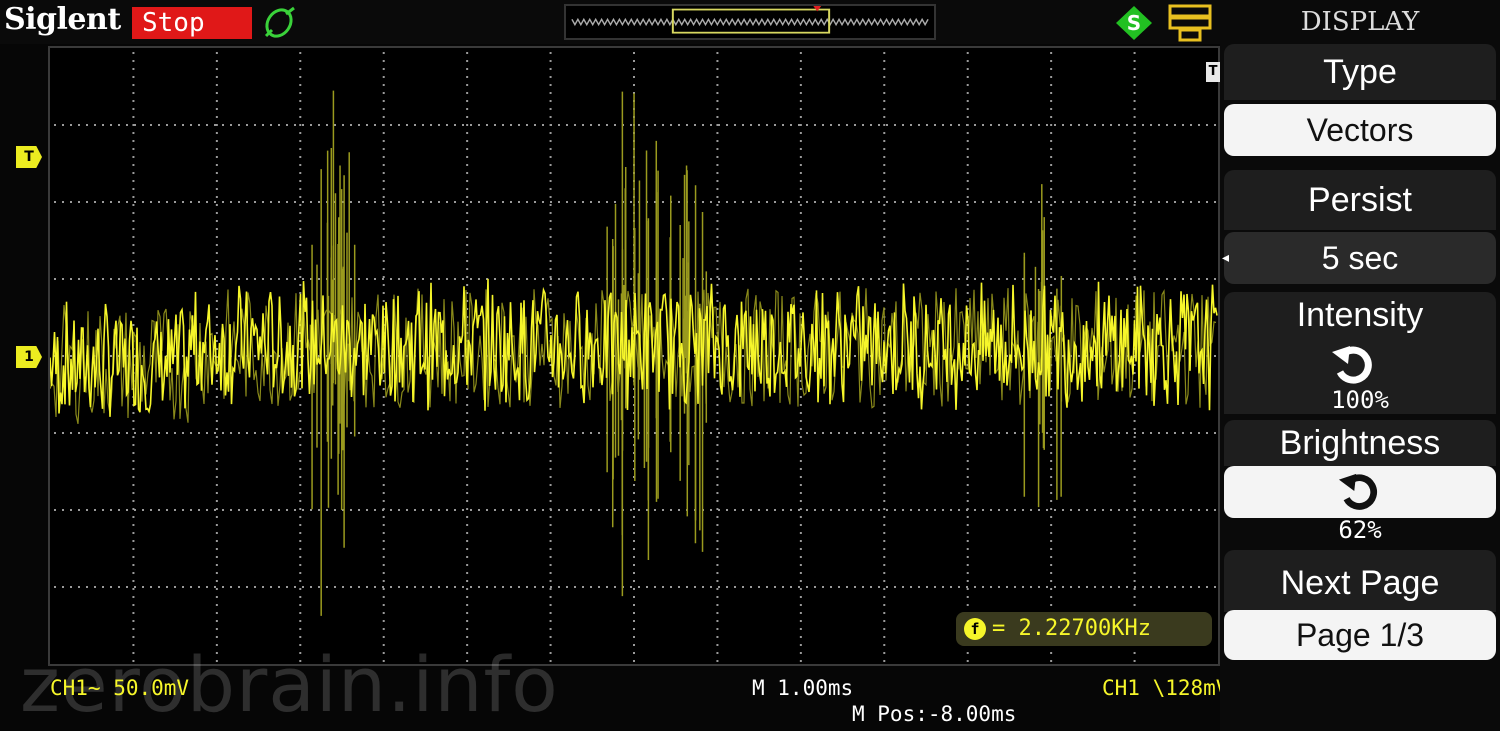  Describe the element at coordinates (1360, 130) in the screenshot. I see `type-value-button: Vectors` at that location.